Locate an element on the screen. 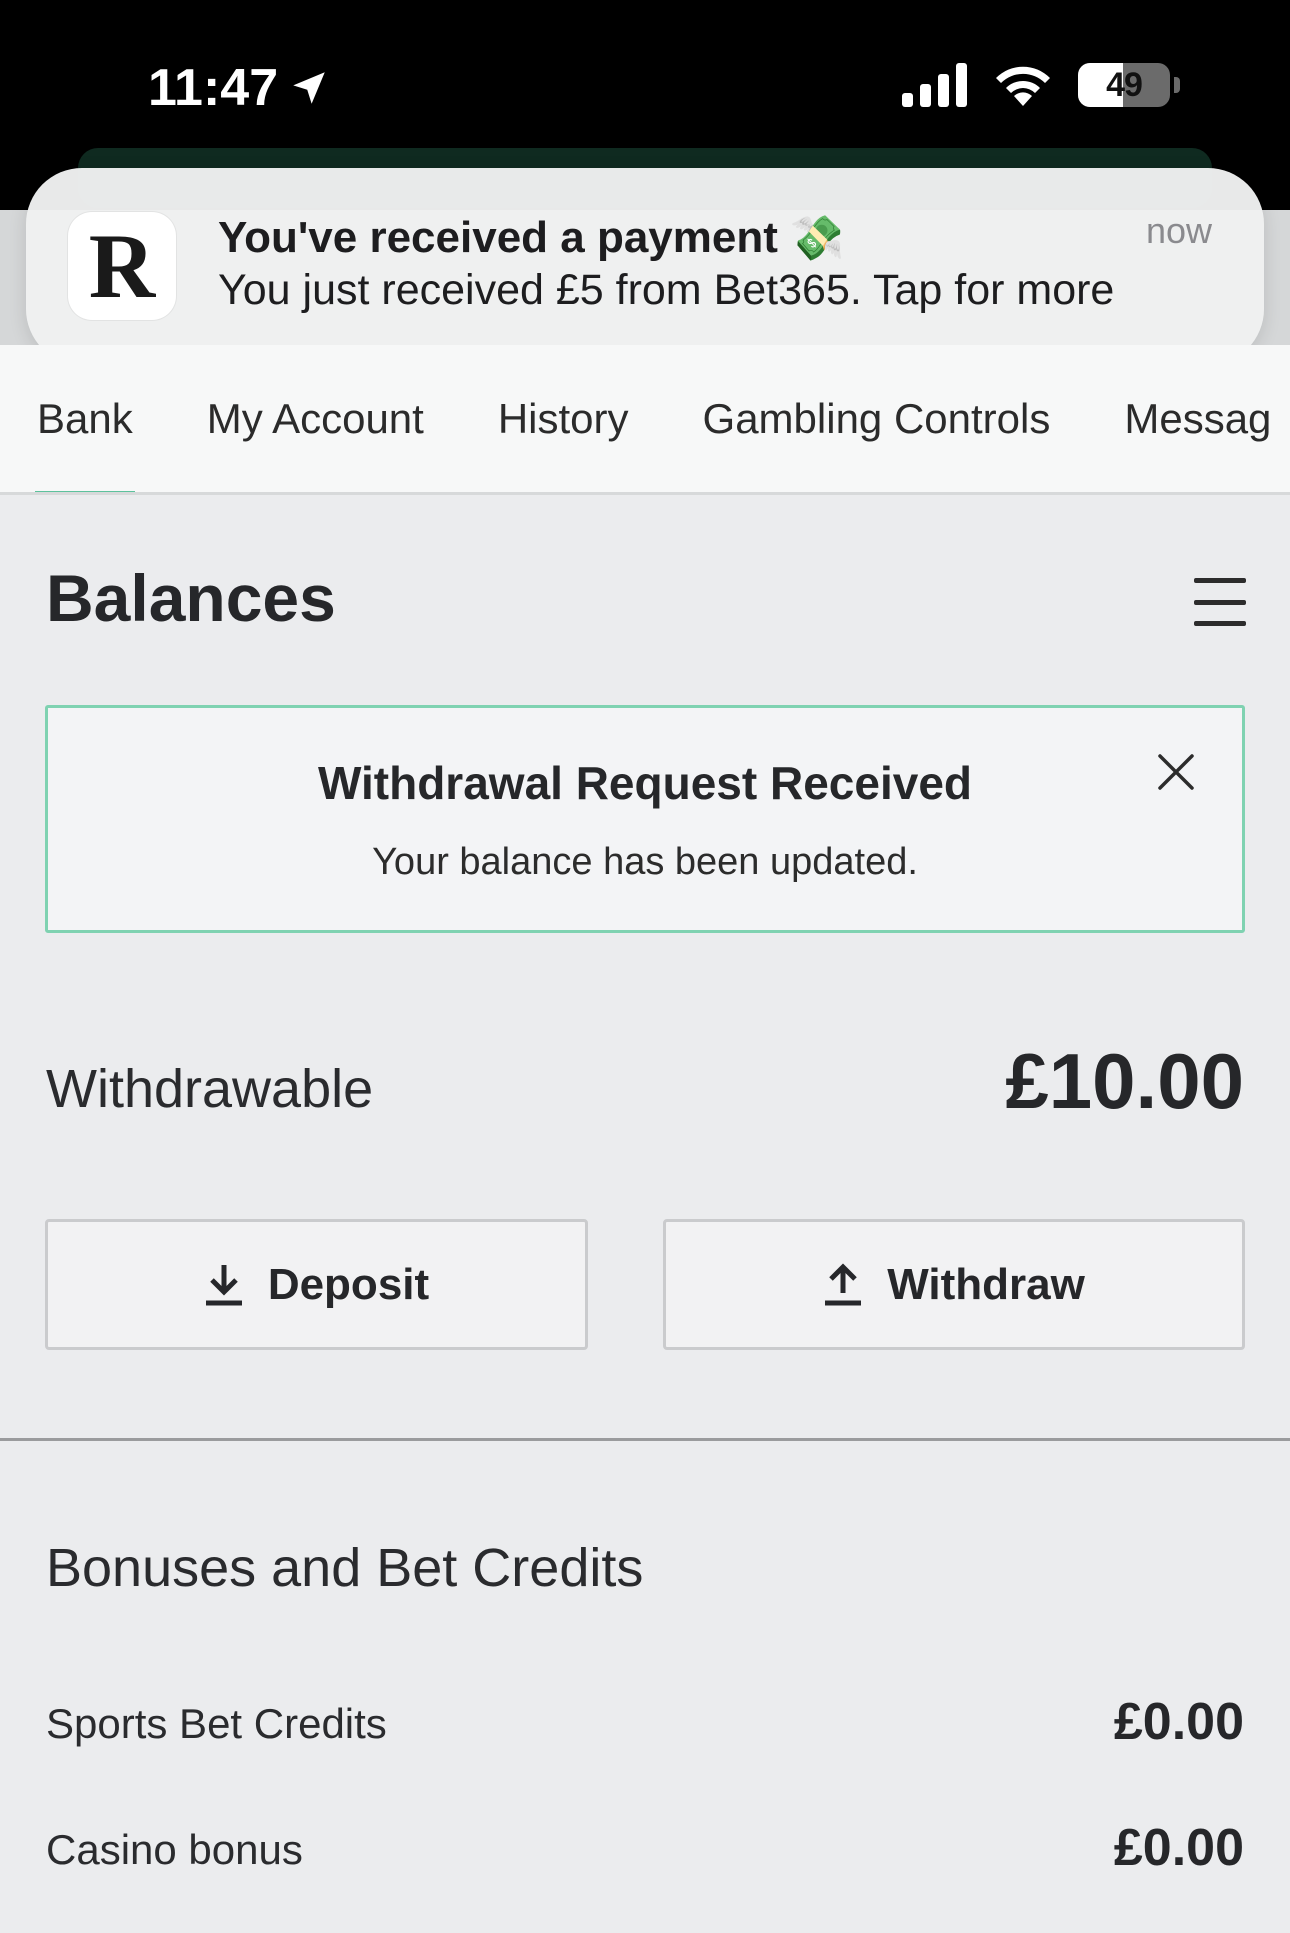 This screenshot has height=1933, width=1290. hamburger-menu-icon is located at coordinates (1220, 602).